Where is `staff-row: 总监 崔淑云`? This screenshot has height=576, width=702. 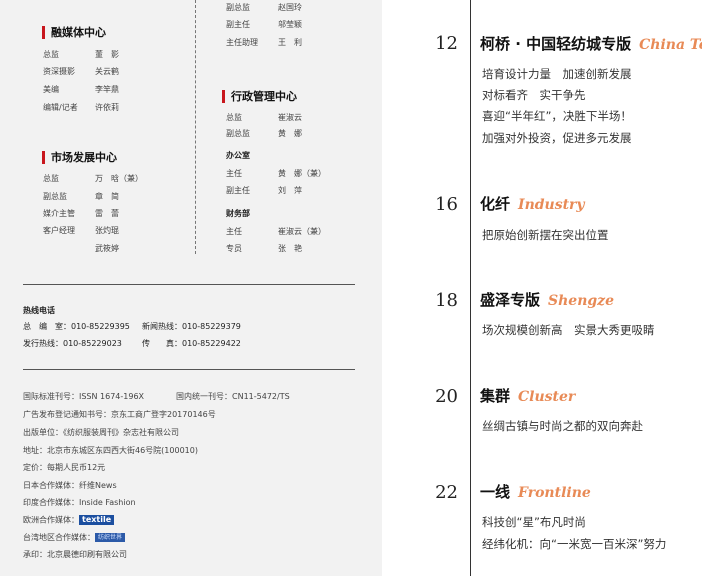 staff-row: 总监 崔淑云 is located at coordinates (264, 118).